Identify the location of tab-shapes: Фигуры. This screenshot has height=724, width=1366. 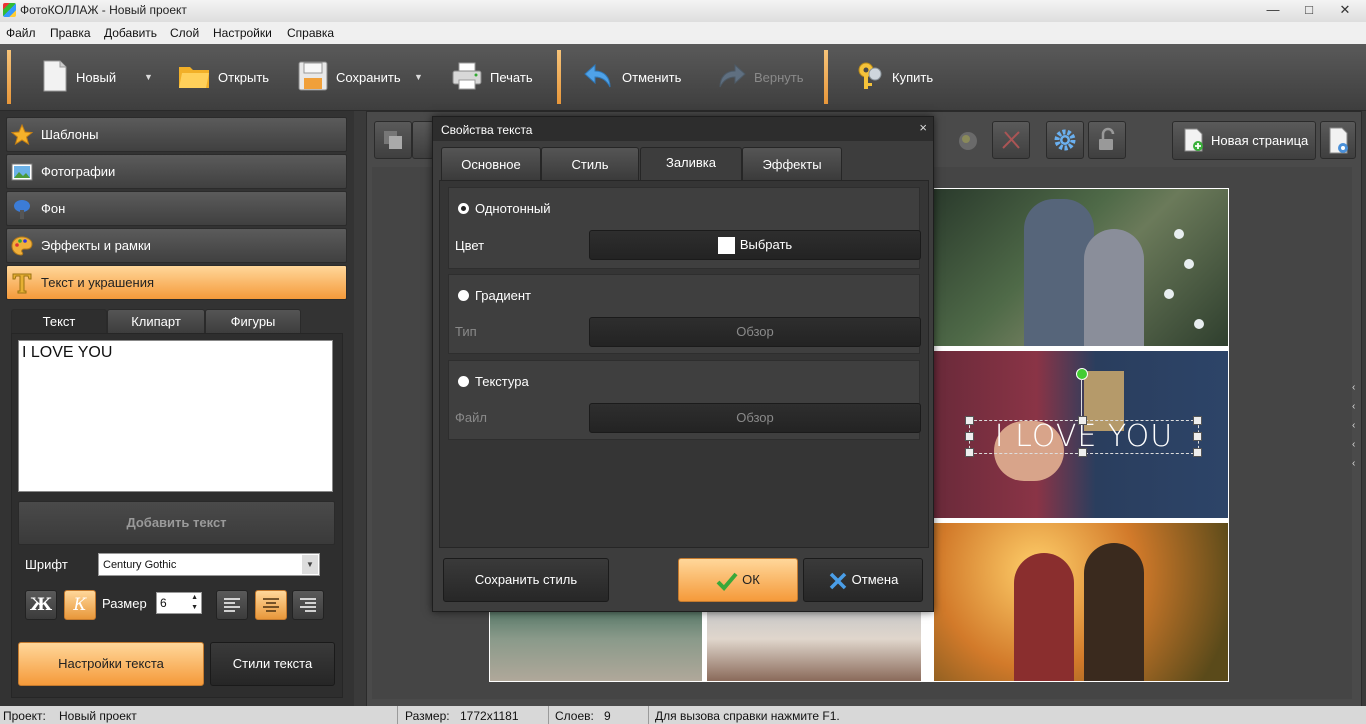
(253, 321).